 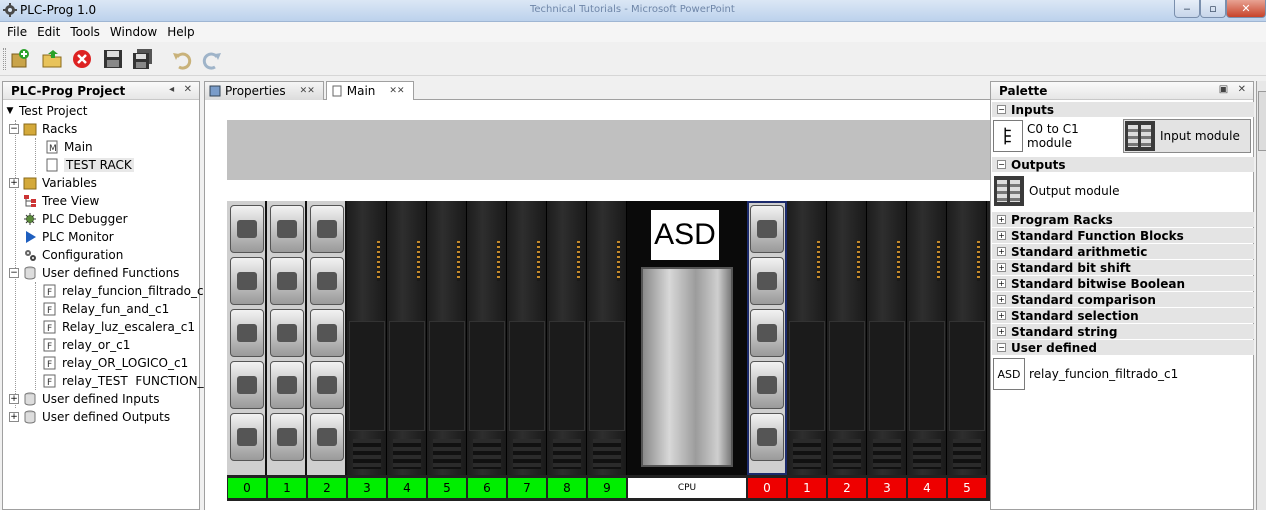 What do you see at coordinates (84, 399) in the screenshot?
I see `tree-item-user-defined-inputs: + User defined Inputs` at bounding box center [84, 399].